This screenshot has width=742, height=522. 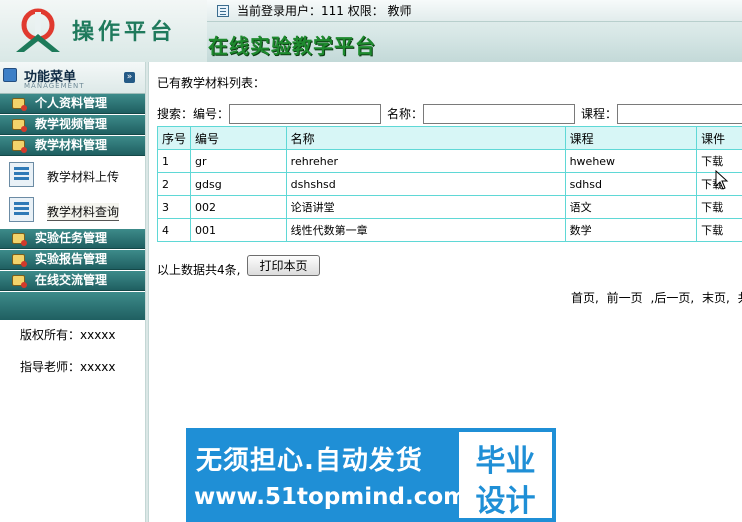 I want to click on header-course: 课程, so click(x=631, y=138).